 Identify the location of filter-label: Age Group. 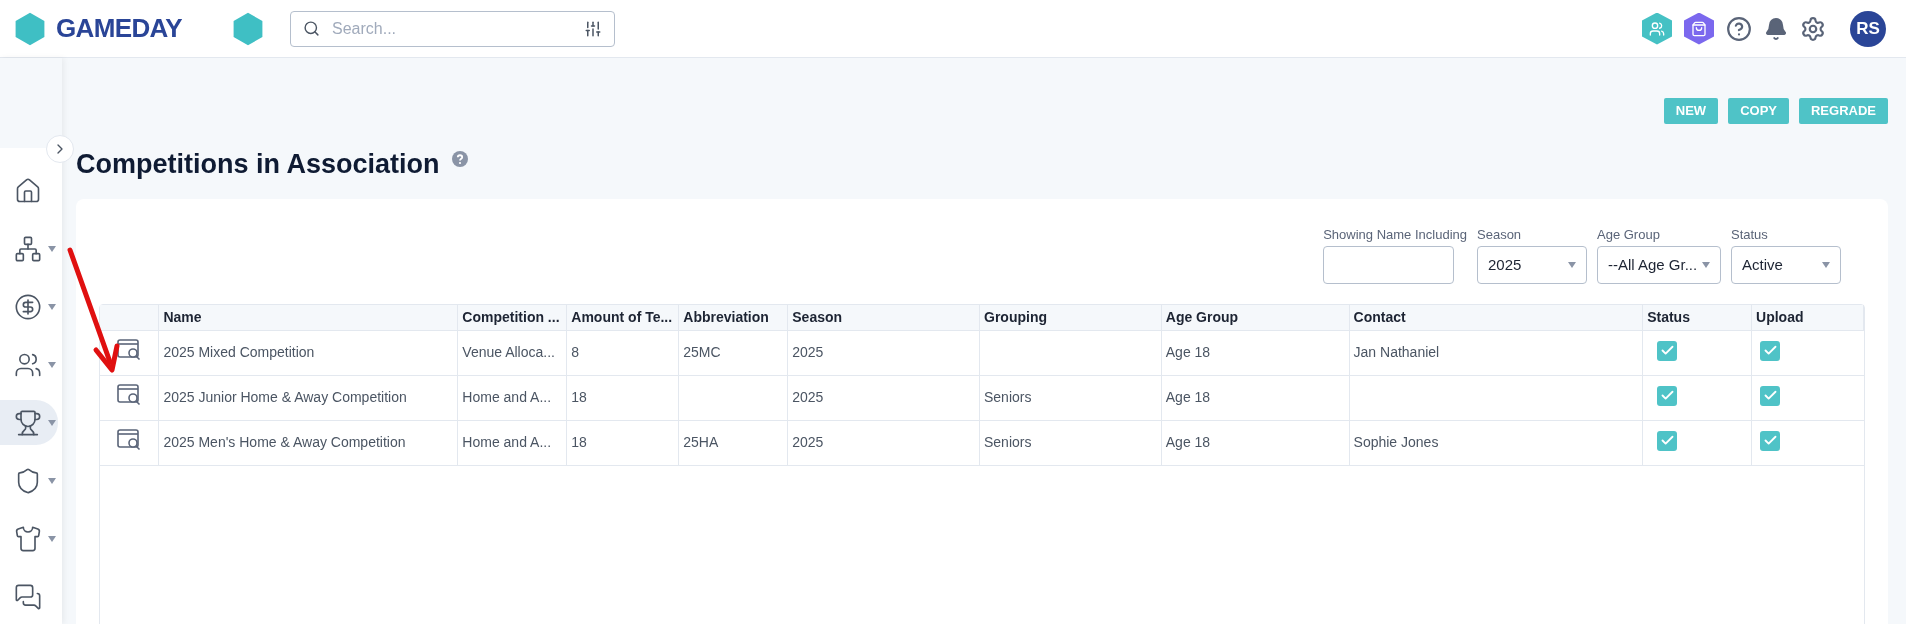
(1629, 234).